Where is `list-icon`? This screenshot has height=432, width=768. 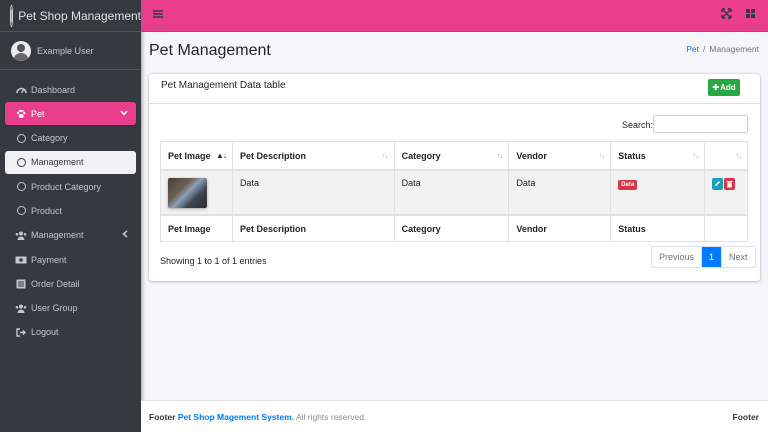 list-icon is located at coordinates (21, 284).